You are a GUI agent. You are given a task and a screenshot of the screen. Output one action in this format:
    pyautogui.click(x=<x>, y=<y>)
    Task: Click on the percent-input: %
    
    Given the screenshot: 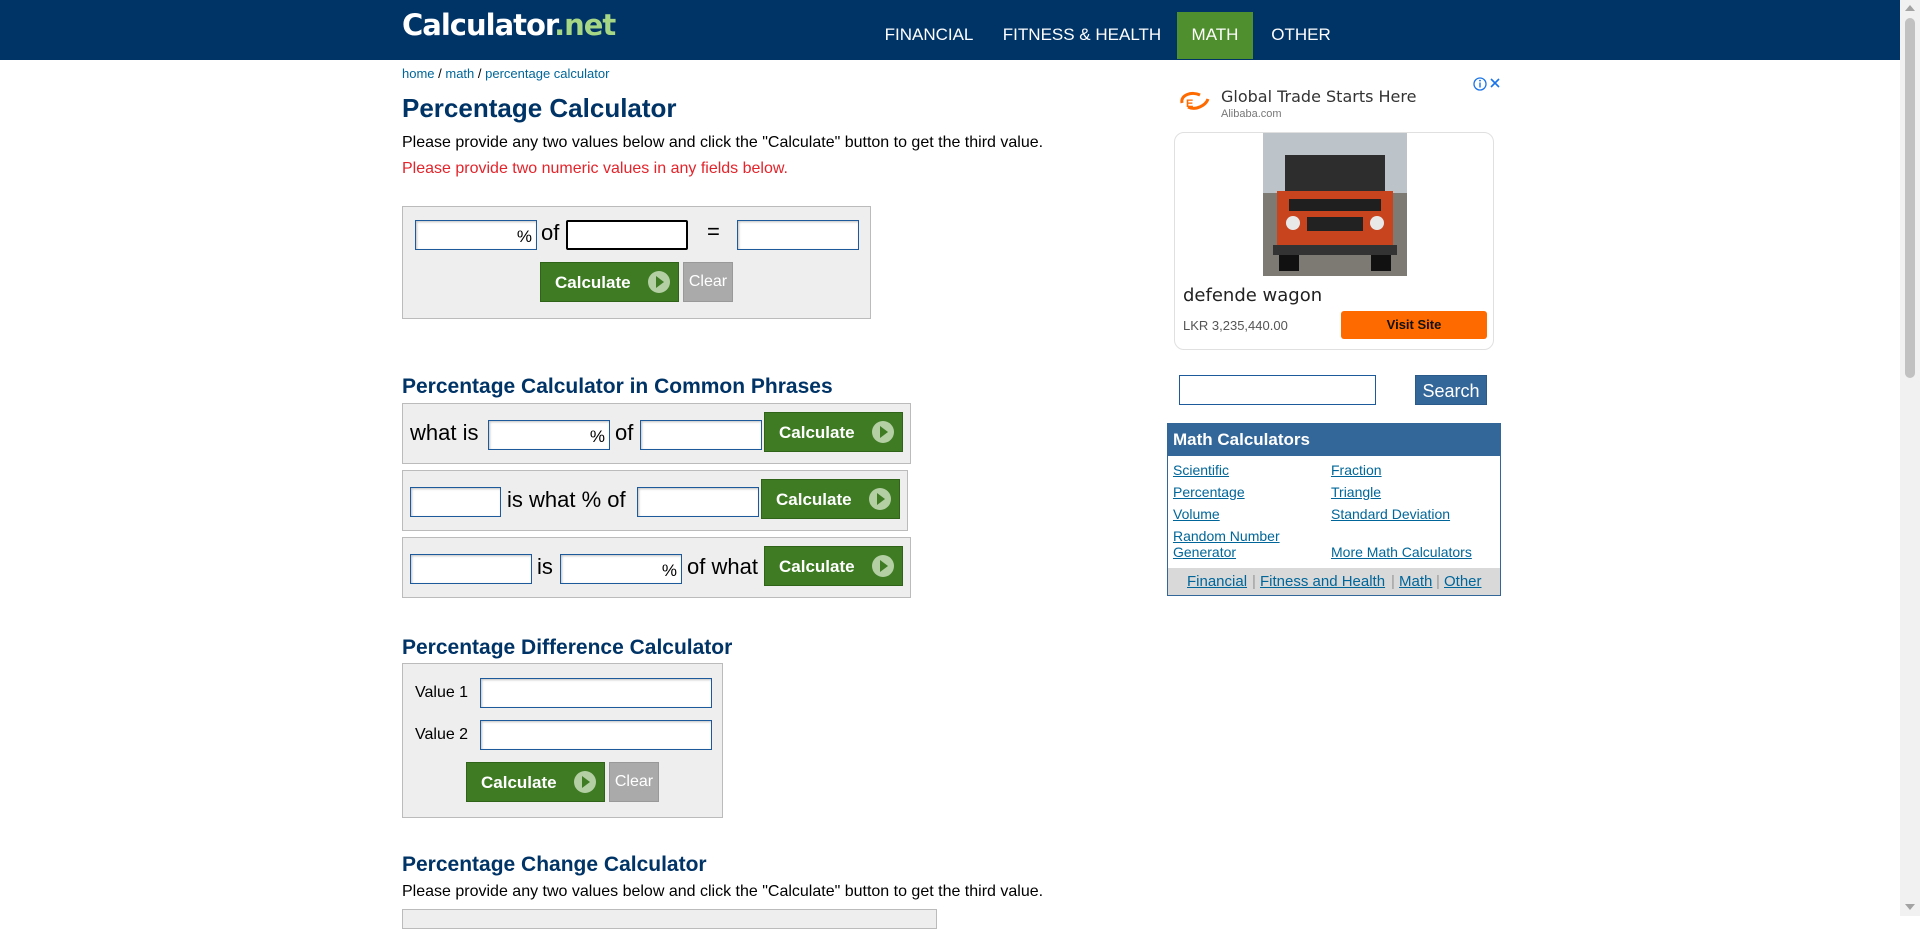 What is the action you would take?
    pyautogui.click(x=476, y=235)
    